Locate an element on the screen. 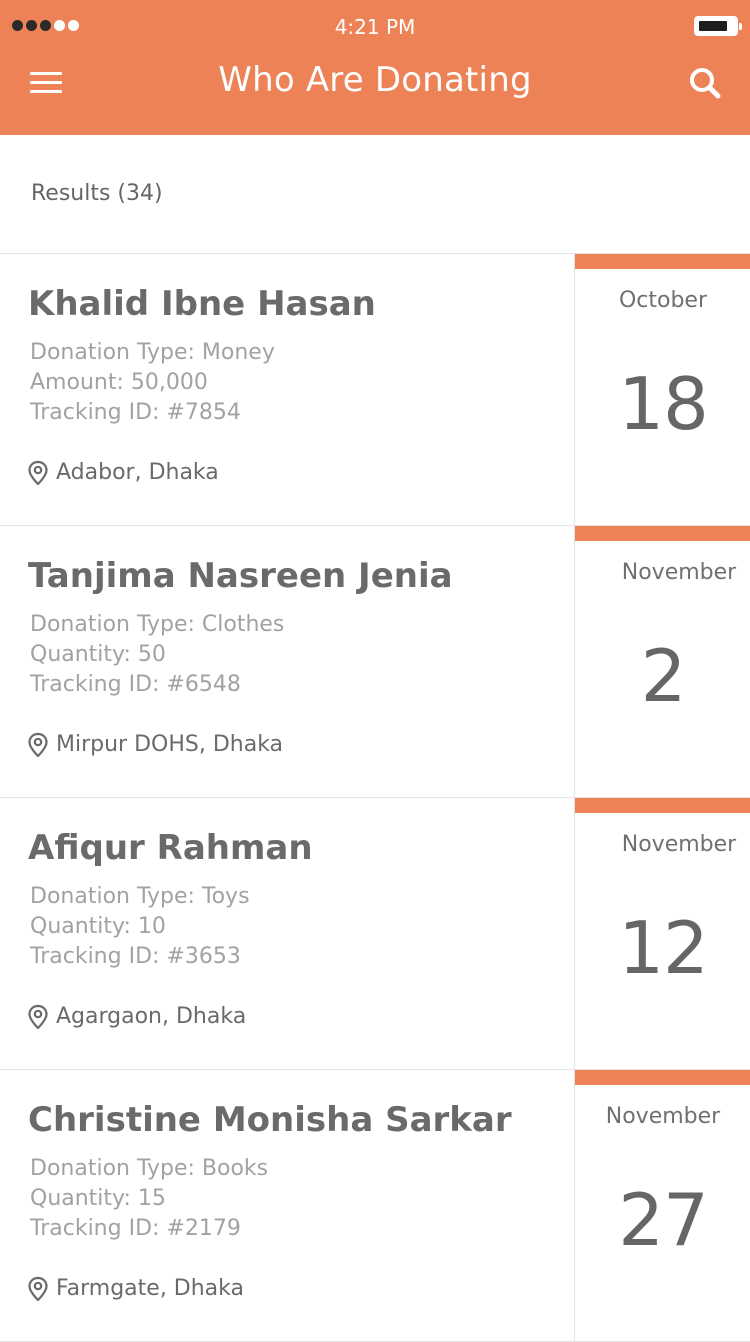 This screenshot has width=750, height=1342. donation-date: November 12 is located at coordinates (662, 933).